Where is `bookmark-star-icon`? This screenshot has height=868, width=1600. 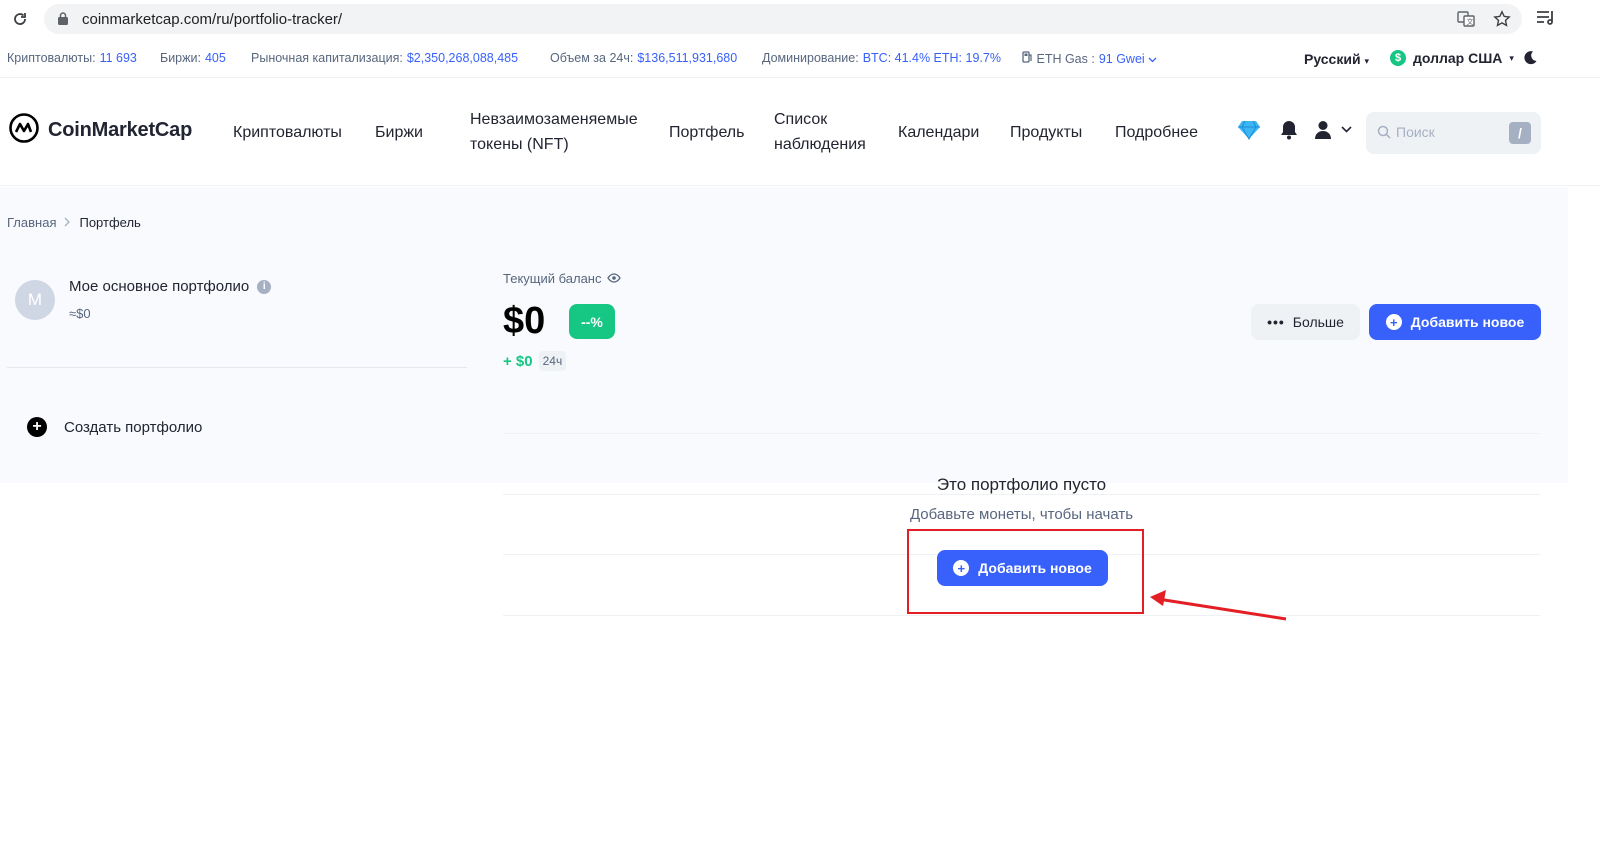
bookmark-star-icon is located at coordinates (1502, 19).